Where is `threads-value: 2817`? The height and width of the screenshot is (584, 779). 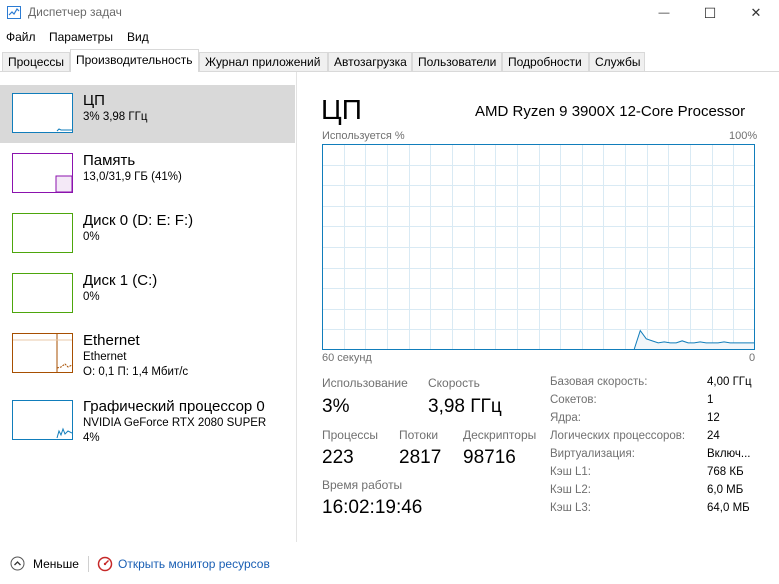
threads-value: 2817 is located at coordinates (420, 457).